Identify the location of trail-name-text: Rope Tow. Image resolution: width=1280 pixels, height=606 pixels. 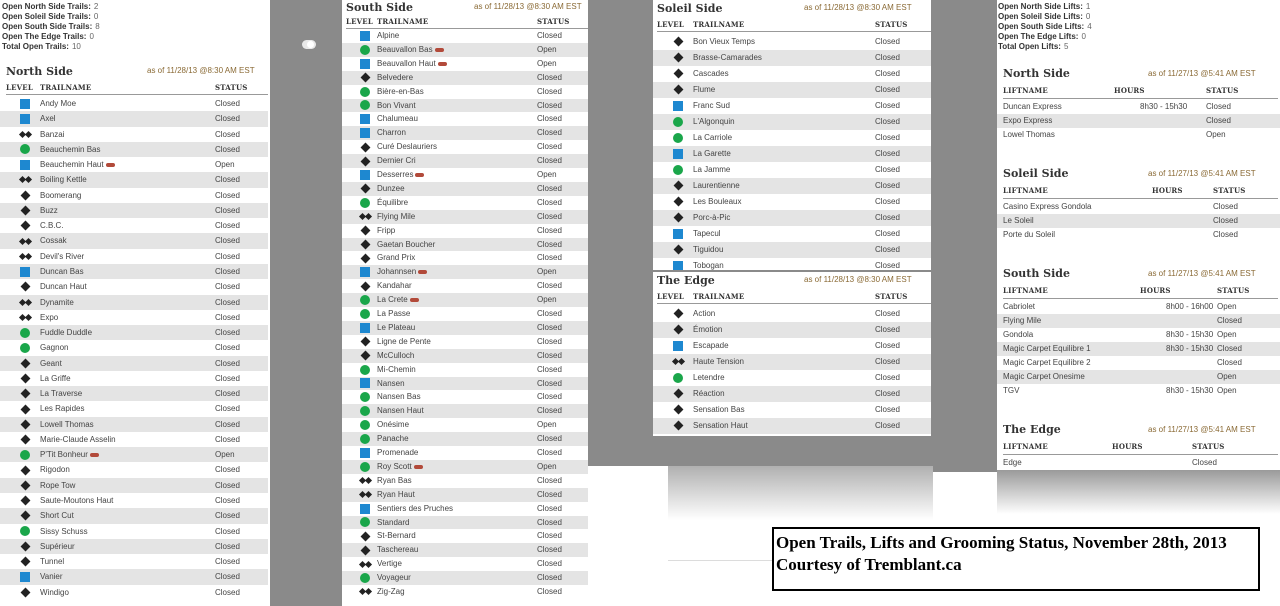
(58, 485).